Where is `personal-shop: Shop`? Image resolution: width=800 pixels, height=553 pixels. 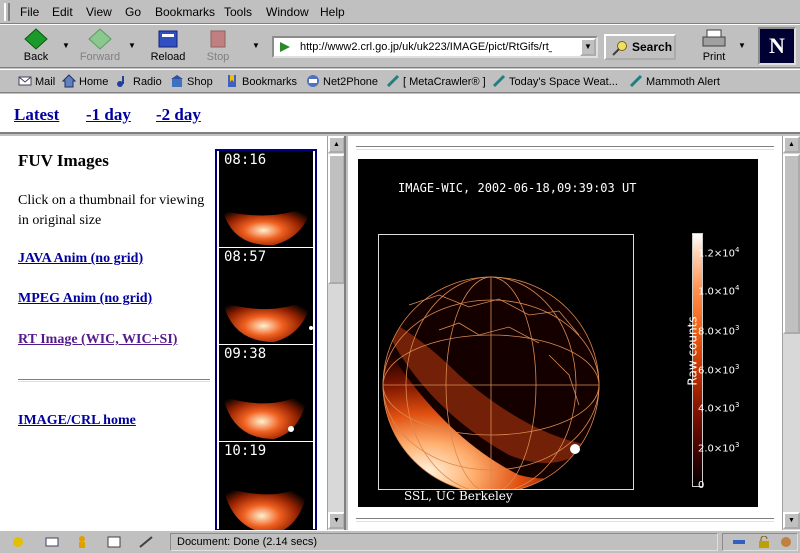
personal-shop: Shop is located at coordinates (191, 81).